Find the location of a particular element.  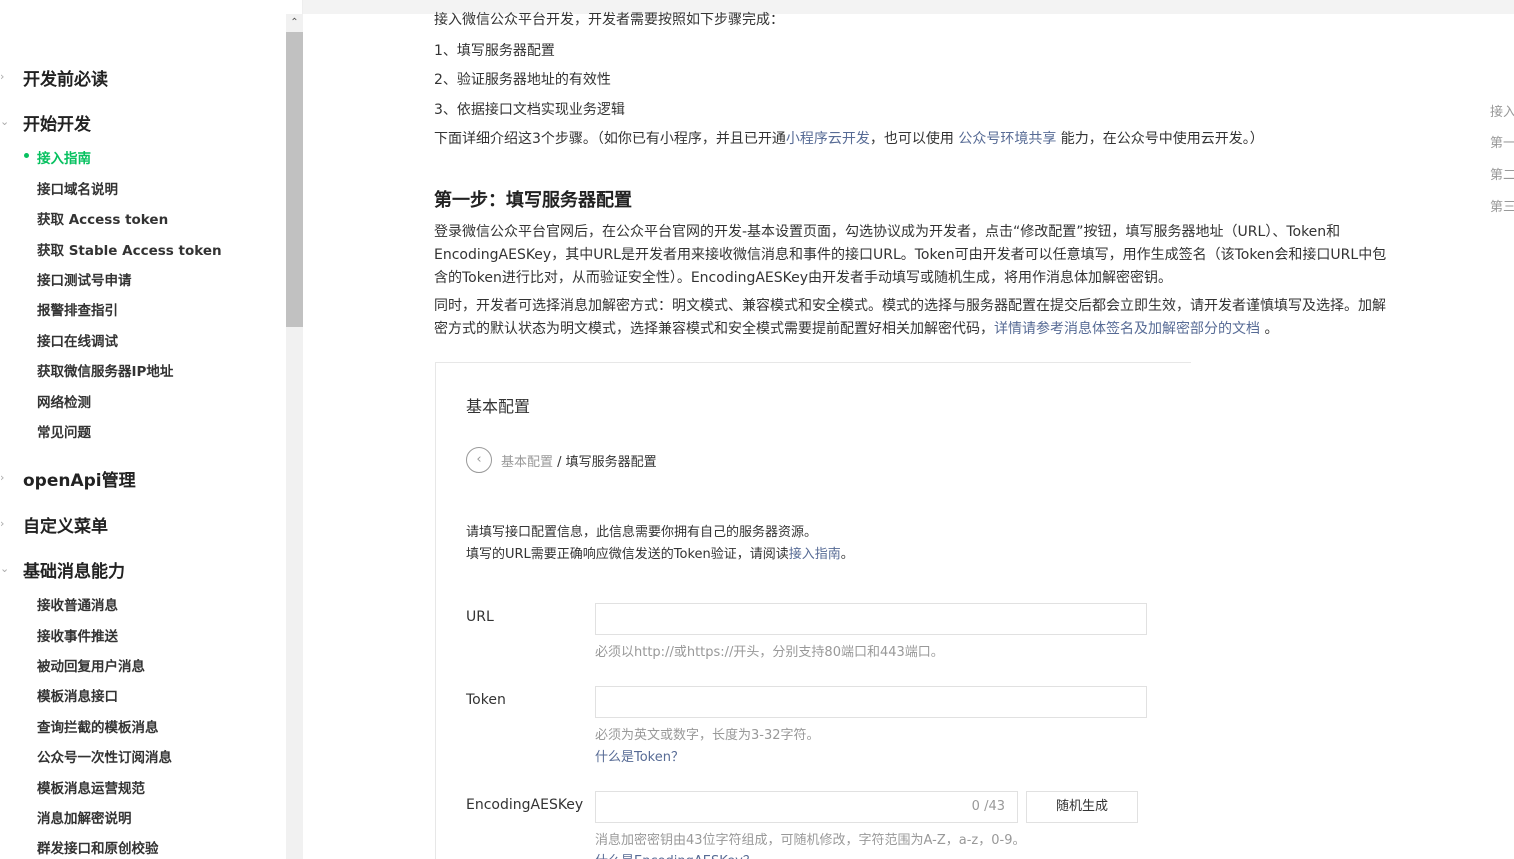

aes-hint: 消息加密密钥由43位字符组成，可随机修改，字符范围为A-Z，a-z，0-9。 is located at coordinates (810, 840).